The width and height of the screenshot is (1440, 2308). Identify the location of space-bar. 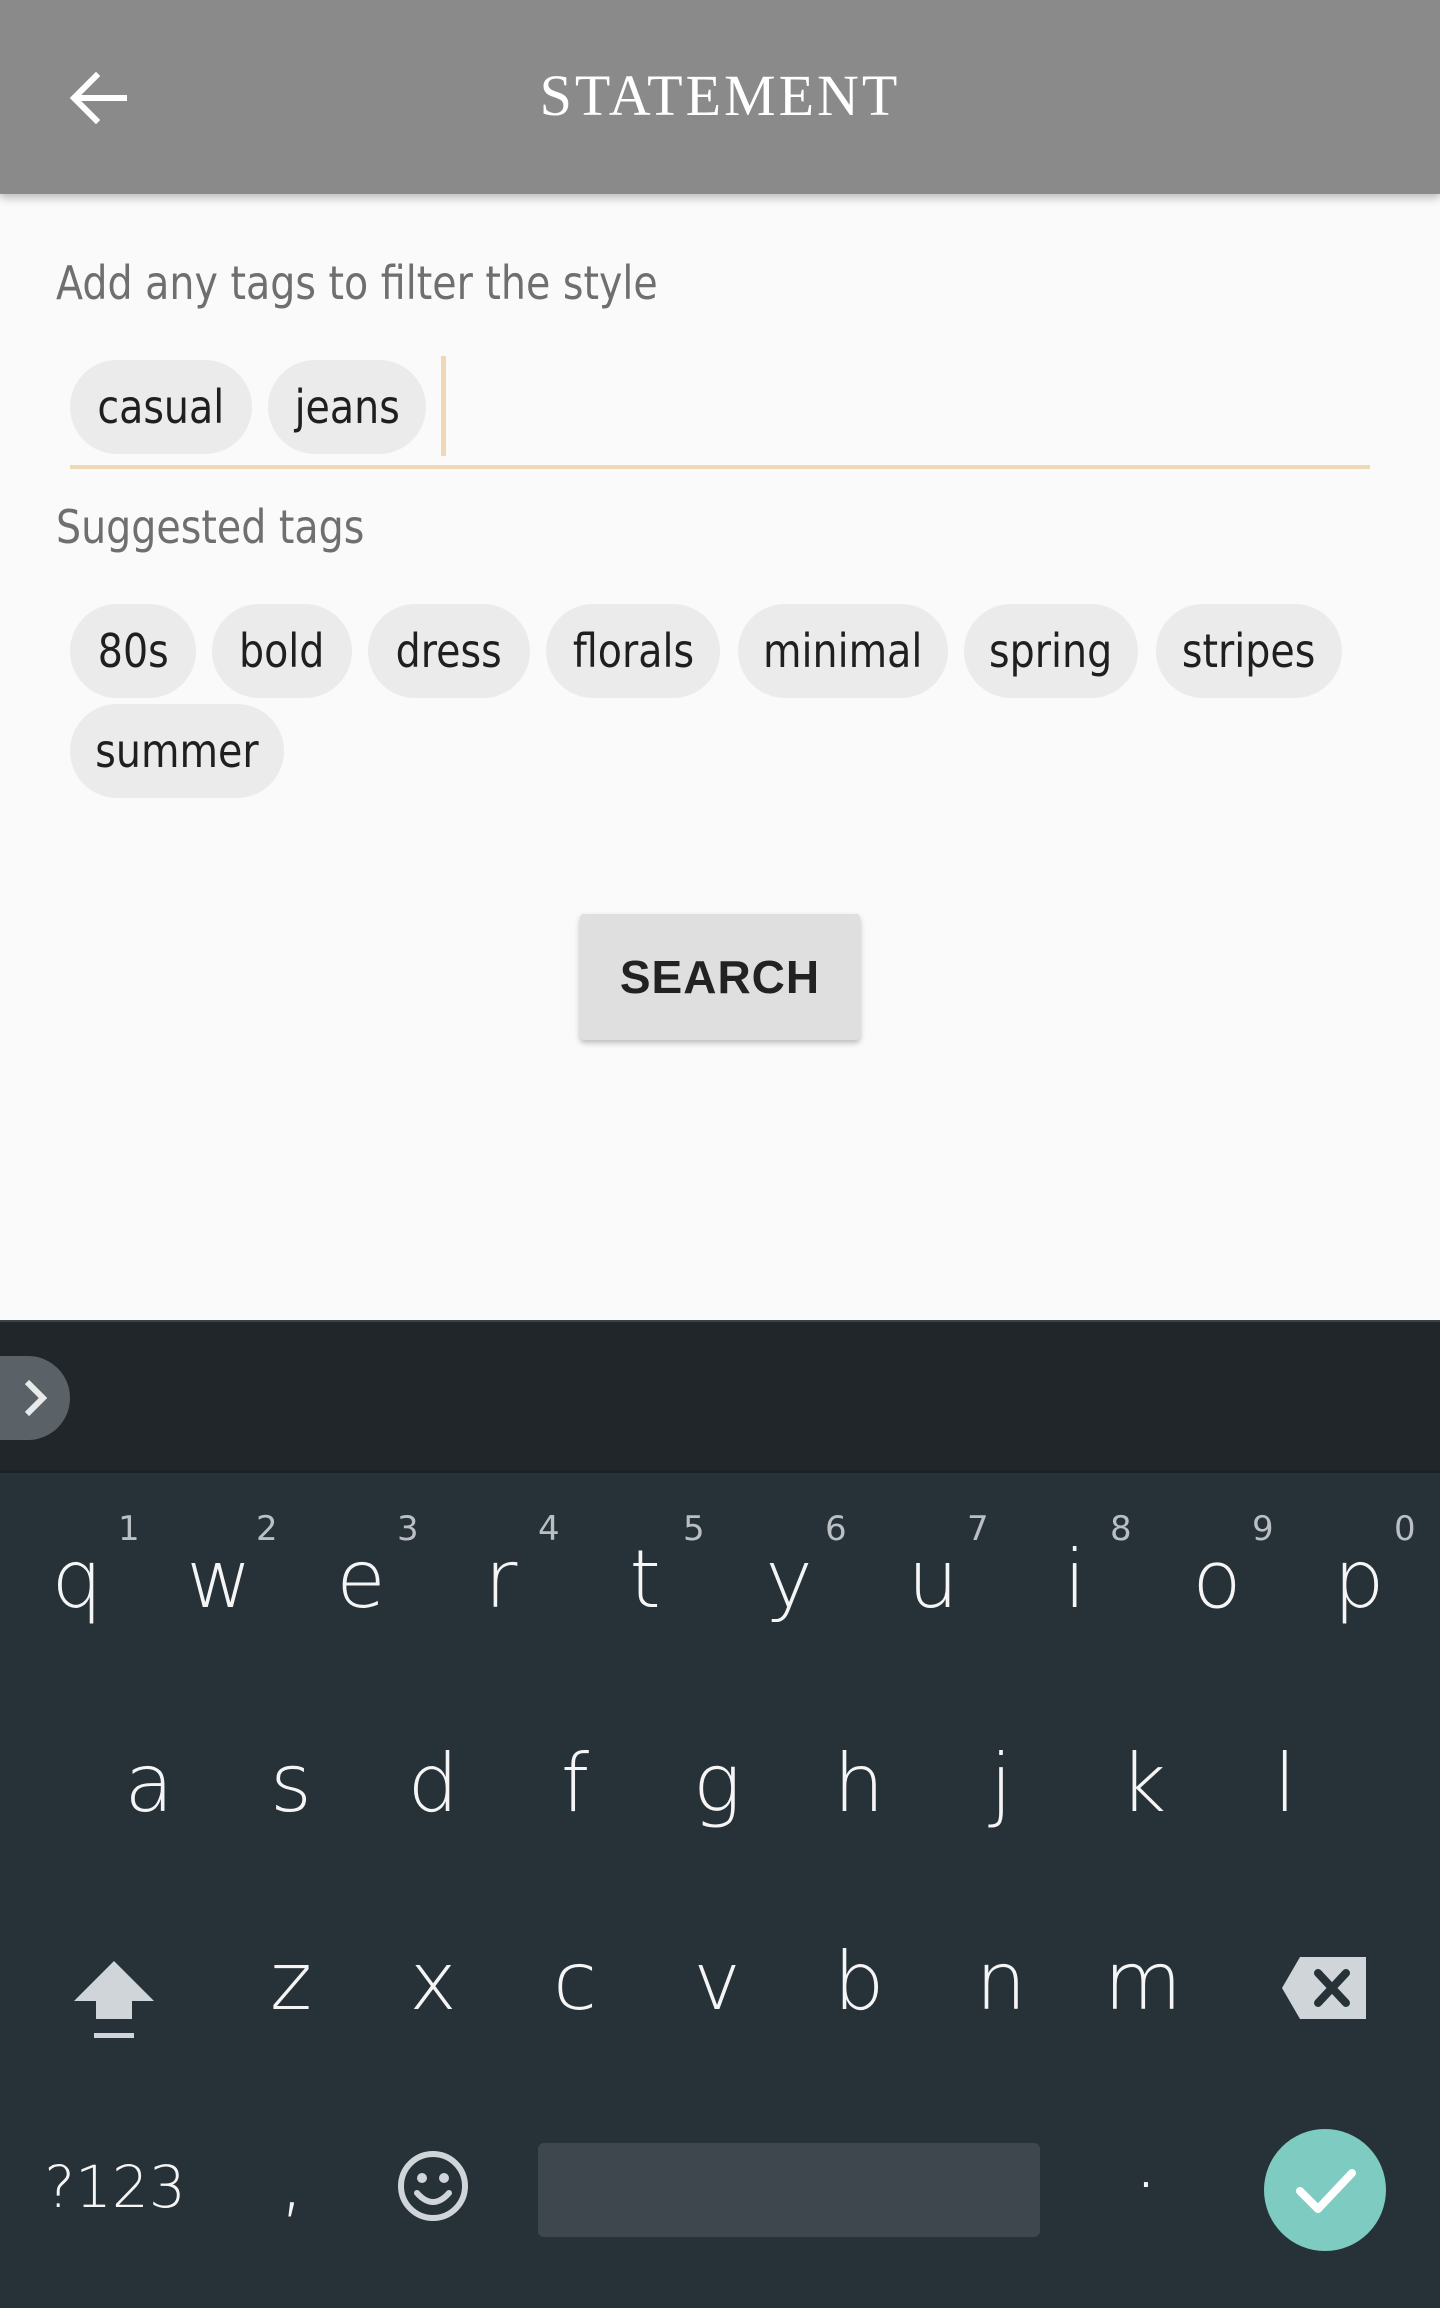
(789, 2190).